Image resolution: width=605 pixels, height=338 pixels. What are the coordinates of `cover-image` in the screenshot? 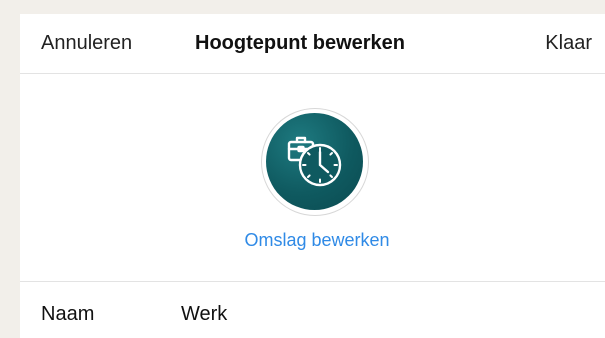 It's located at (314, 161).